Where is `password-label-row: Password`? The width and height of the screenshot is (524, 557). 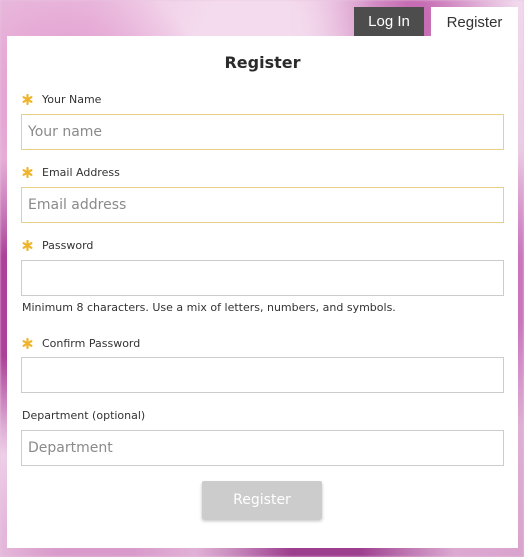
password-label-row: Password is located at coordinates (57, 245).